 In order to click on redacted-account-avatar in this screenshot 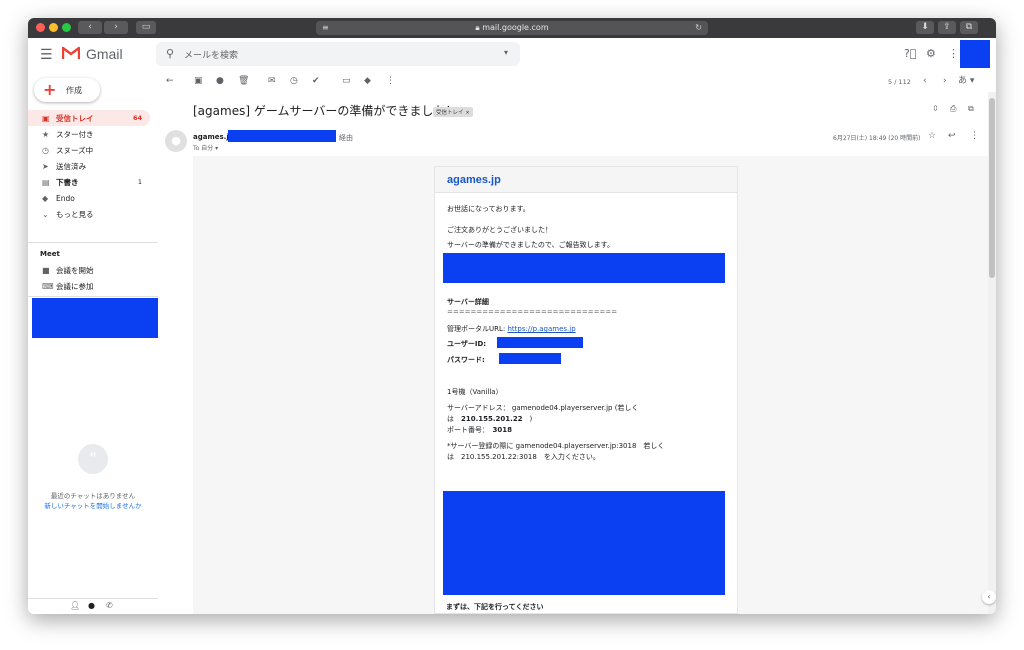, I will do `click(975, 54)`.